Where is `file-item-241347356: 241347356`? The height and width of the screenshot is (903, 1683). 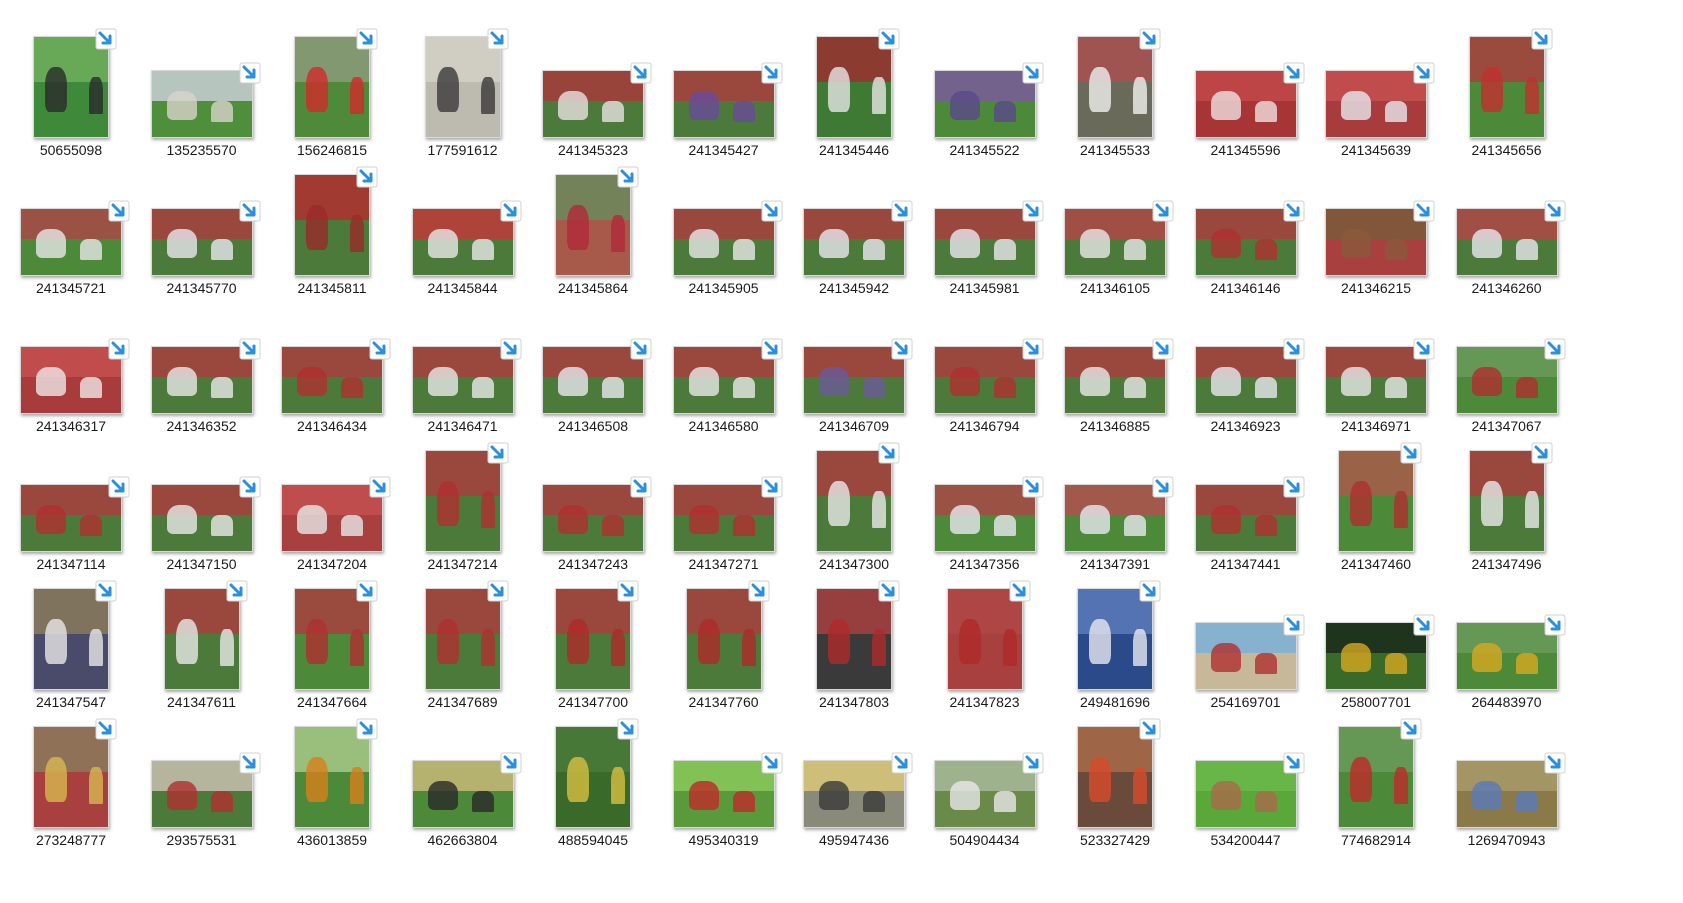 file-item-241347356: 241347356 is located at coordinates (985, 498).